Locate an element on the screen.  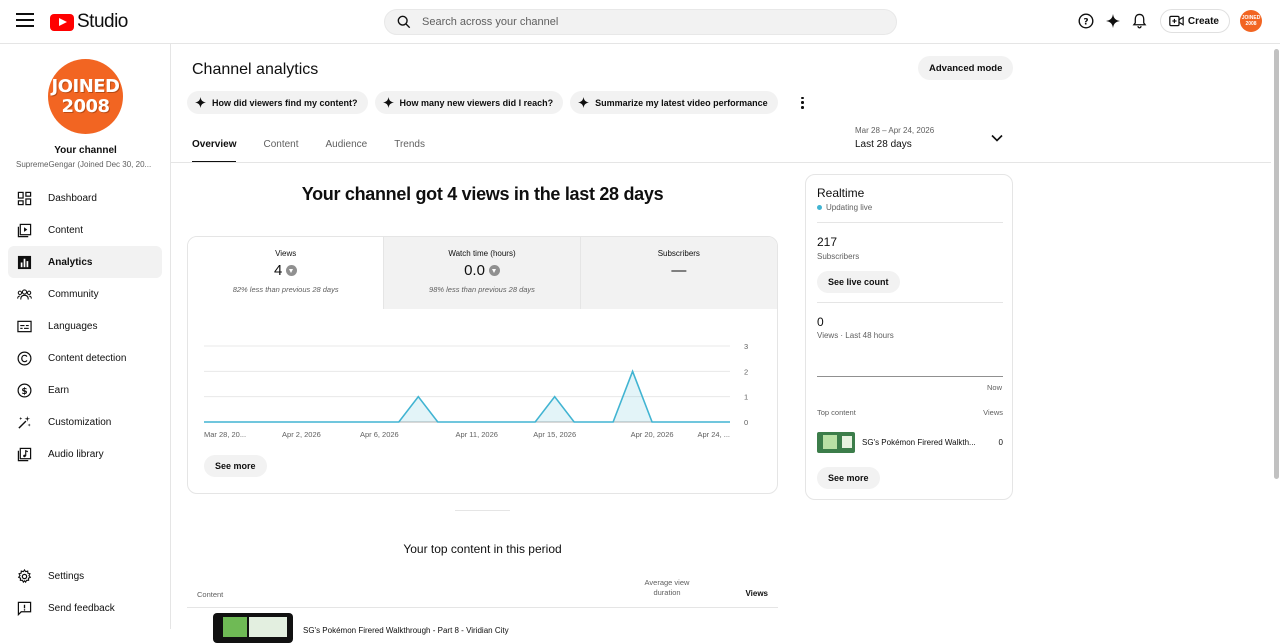
sidebar-item-label: Audio library is located at coordinates (76, 454).